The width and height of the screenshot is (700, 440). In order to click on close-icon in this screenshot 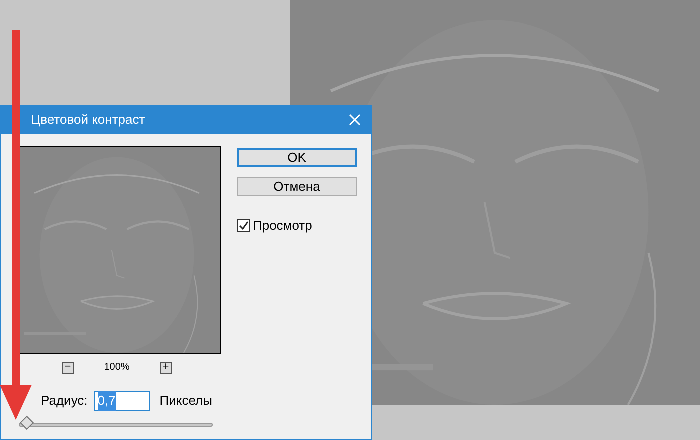, I will do `click(355, 120)`.